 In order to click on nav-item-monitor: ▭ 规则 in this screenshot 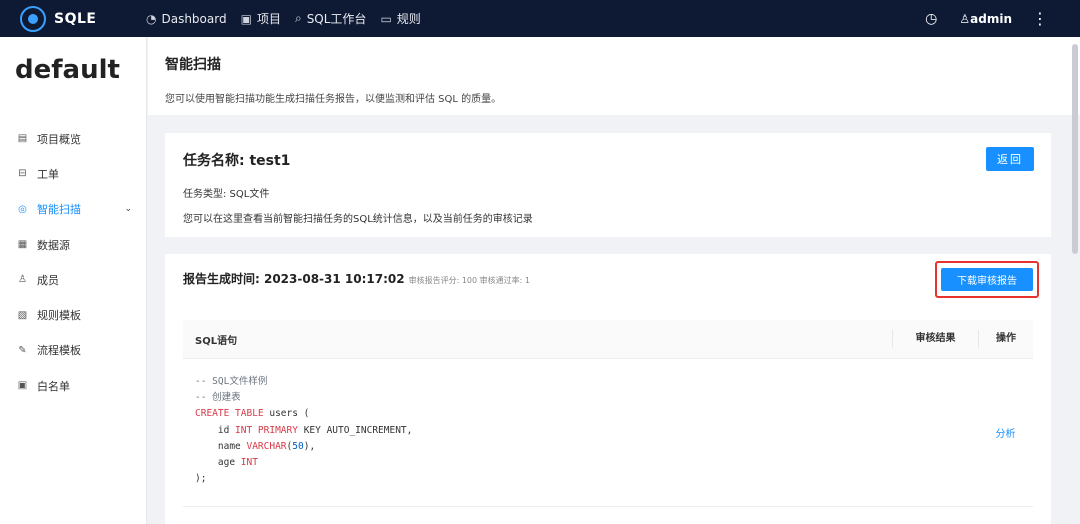, I will do `click(400, 18)`.